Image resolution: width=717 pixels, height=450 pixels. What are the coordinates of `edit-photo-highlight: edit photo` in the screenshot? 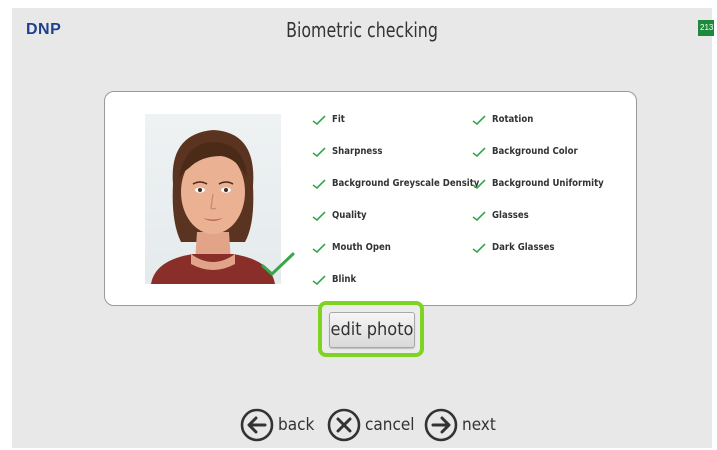 It's located at (371, 329).